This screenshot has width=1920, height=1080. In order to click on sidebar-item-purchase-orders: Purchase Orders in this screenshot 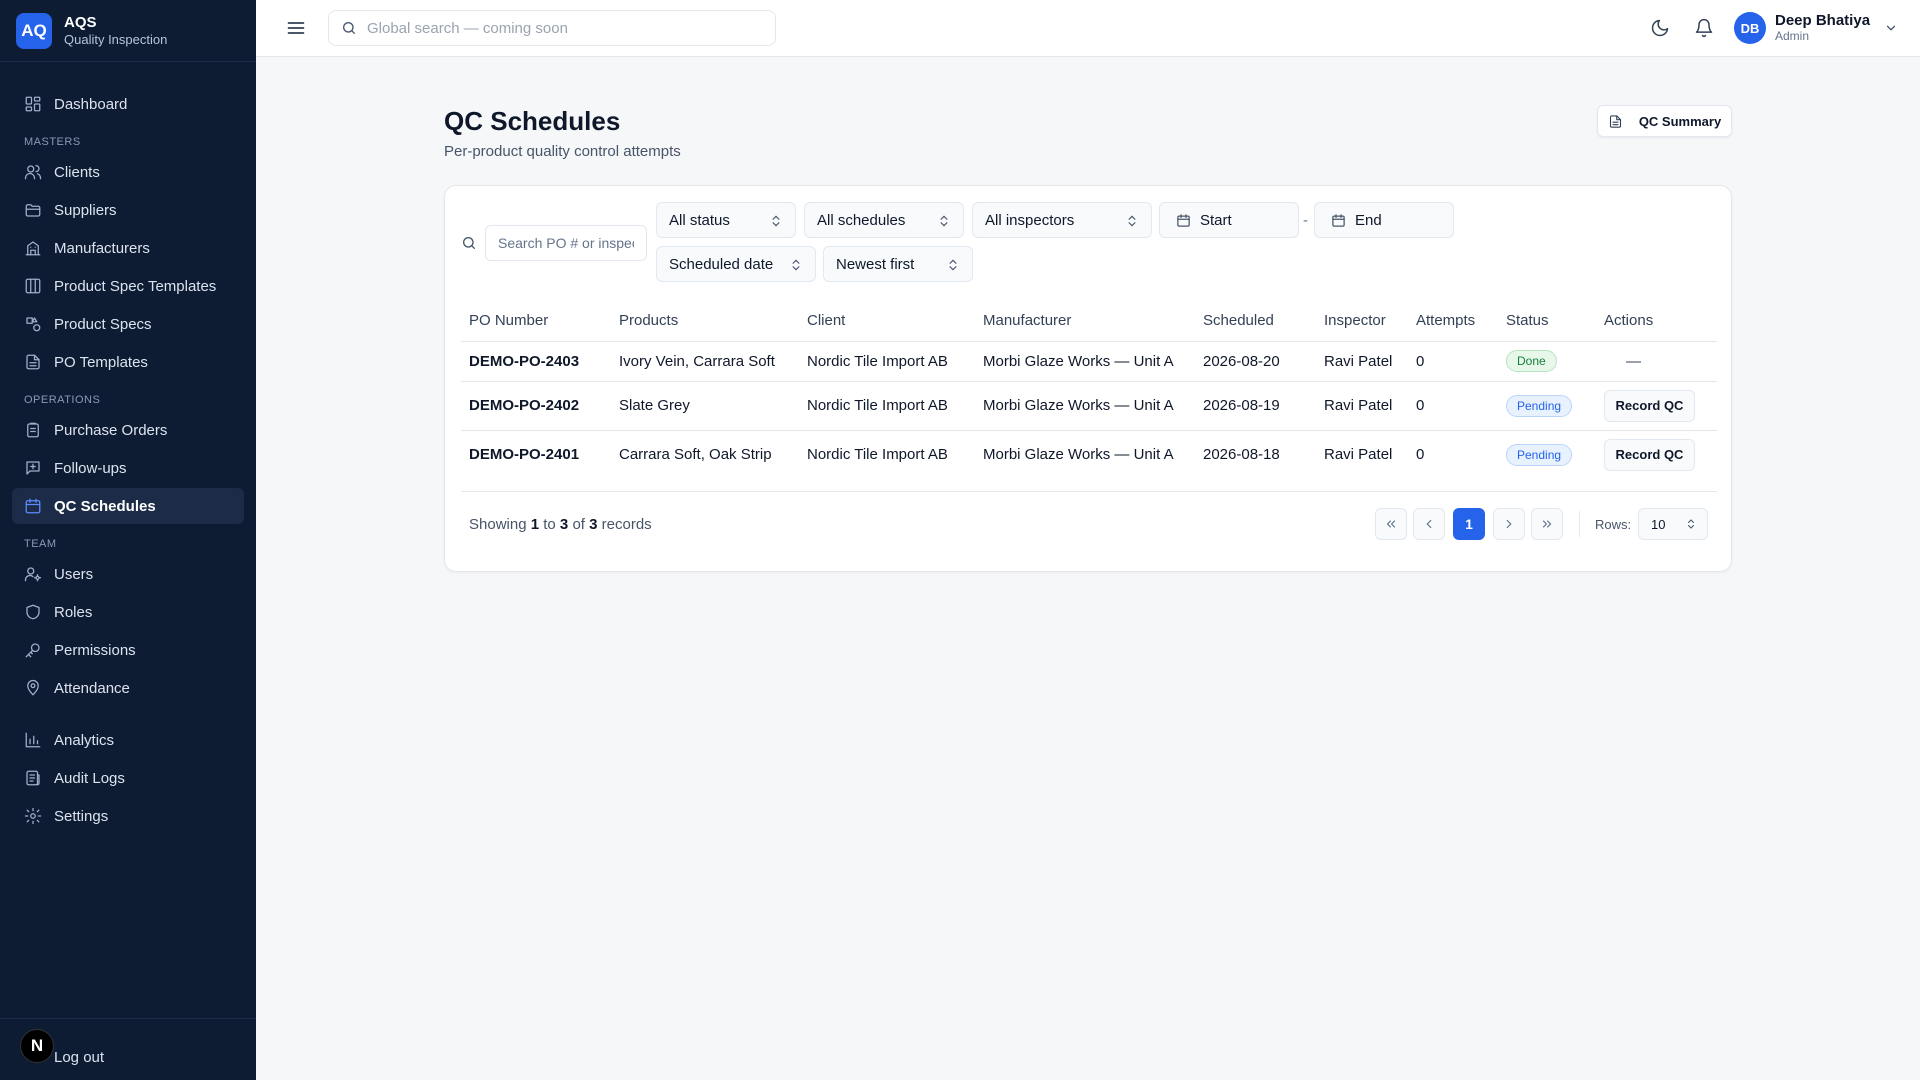, I will do `click(128, 430)`.